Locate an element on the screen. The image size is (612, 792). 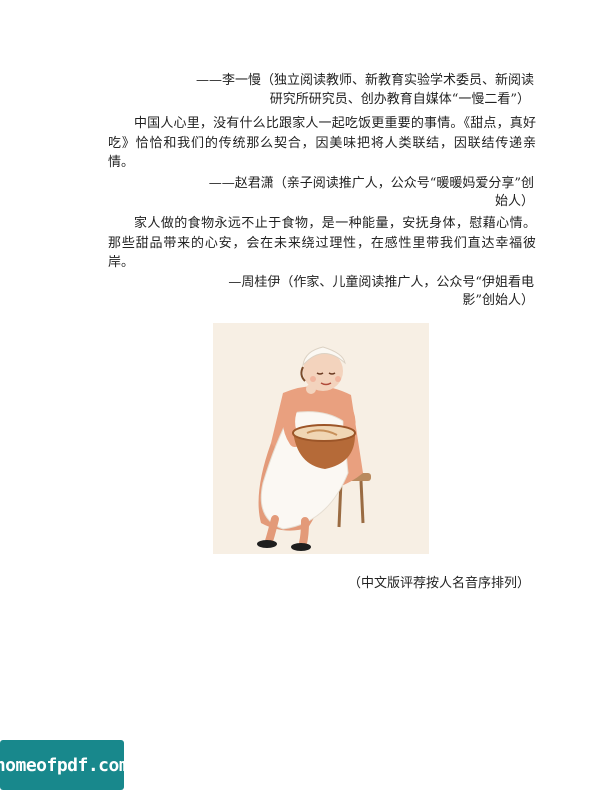
girl-with-bowl-illustration is located at coordinates (321, 438).